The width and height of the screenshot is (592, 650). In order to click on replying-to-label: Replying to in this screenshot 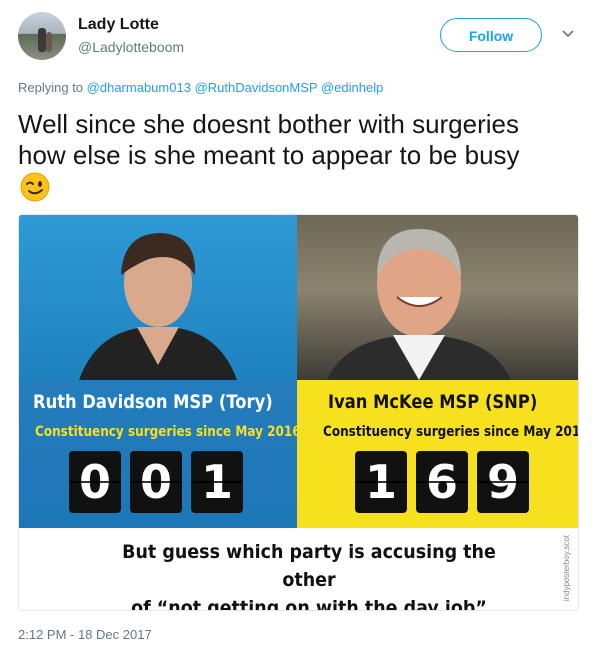, I will do `click(51, 87)`.